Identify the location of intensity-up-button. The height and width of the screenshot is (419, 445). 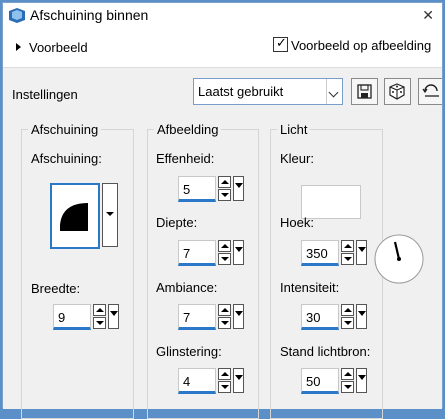
(347, 310).